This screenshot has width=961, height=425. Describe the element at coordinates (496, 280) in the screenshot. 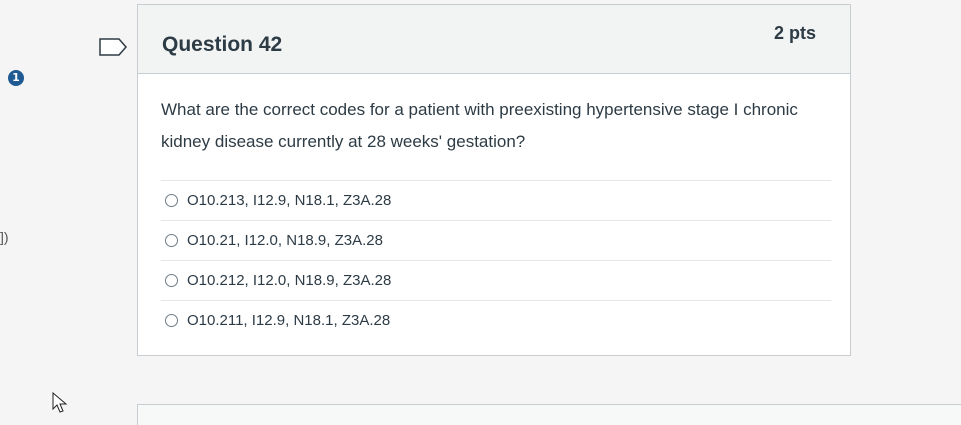

I see `answer-option: O10.212, I12.0, N18.9, Z3A.28` at that location.